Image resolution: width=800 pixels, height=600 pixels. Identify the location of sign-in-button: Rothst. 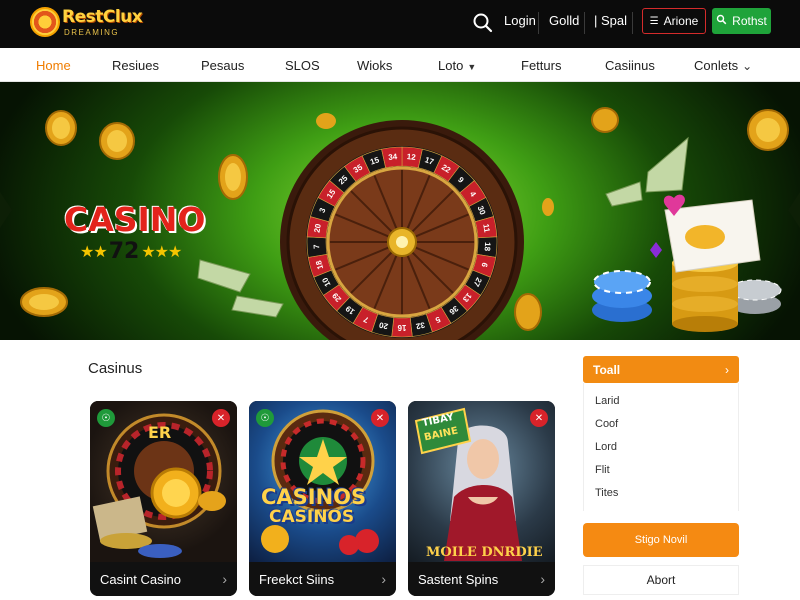
(741, 21).